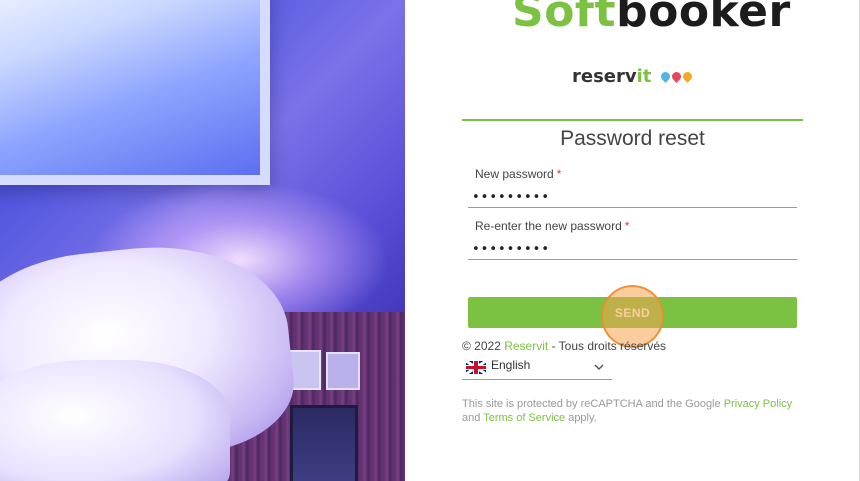 Image resolution: width=860 pixels, height=481 pixels. What do you see at coordinates (483, 346) in the screenshot?
I see `copyright-prefix: © 2022` at bounding box center [483, 346].